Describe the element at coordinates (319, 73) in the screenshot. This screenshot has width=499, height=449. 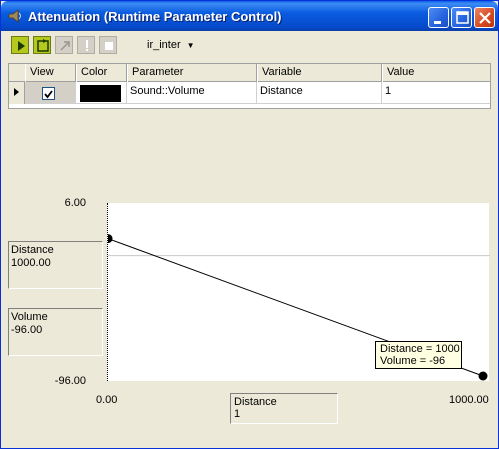
I see `column-header-variable: Variable` at that location.